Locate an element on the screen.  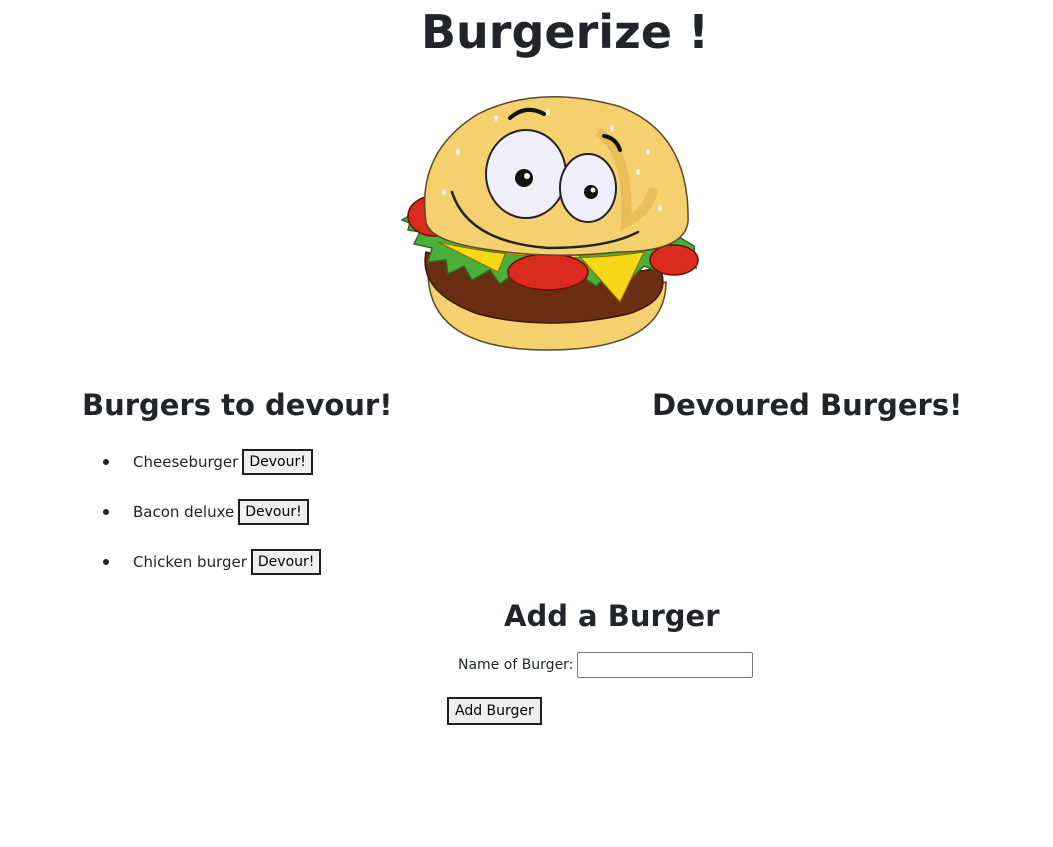
burger-name-label: Name of Burger: is located at coordinates (516, 665).